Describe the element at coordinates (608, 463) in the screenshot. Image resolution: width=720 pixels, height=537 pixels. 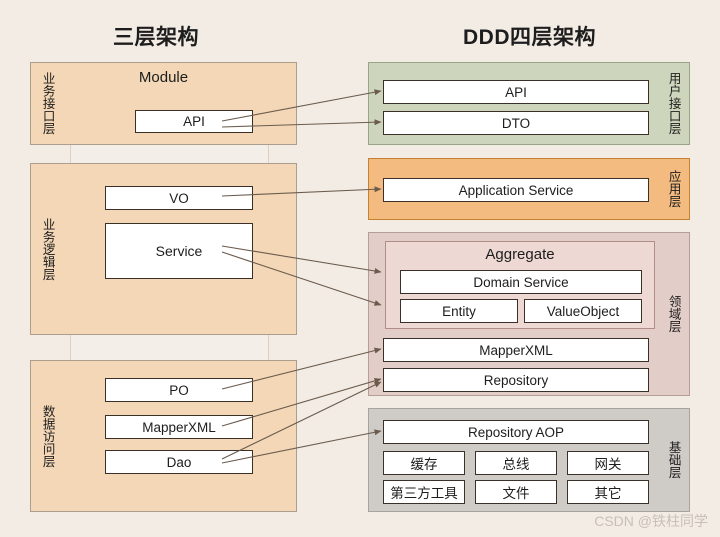
I see `item-gateway: 网关` at that location.